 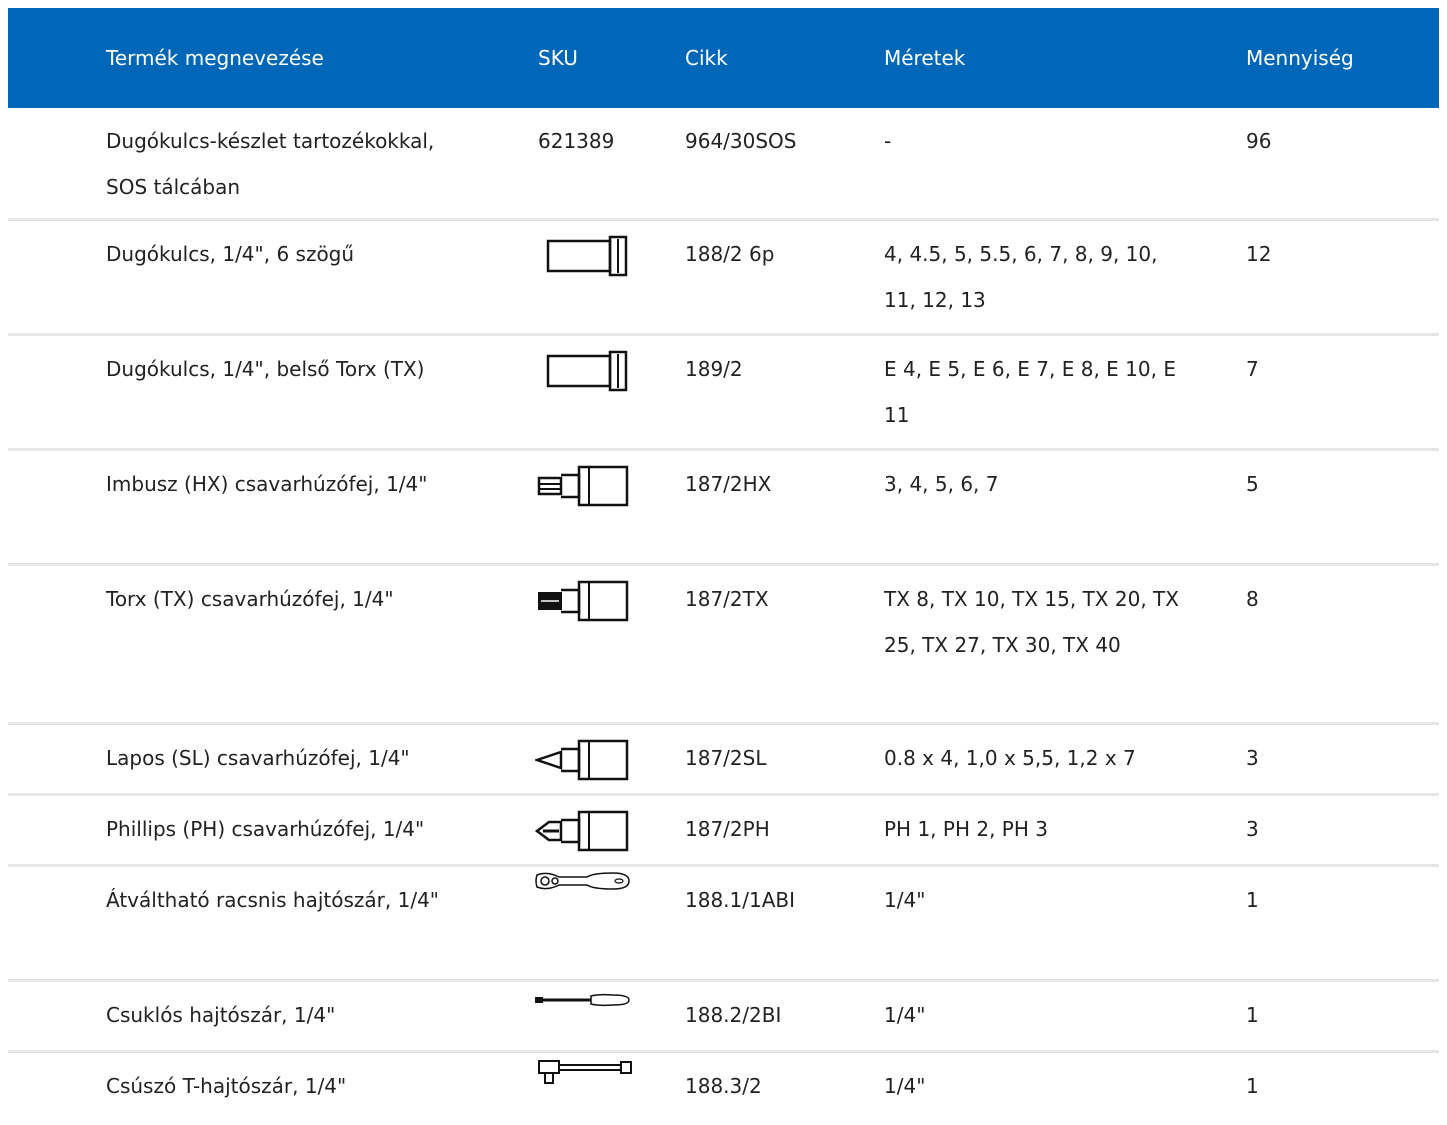 What do you see at coordinates (714, 369) in the screenshot?
I see `cell-cikk: 189/2` at bounding box center [714, 369].